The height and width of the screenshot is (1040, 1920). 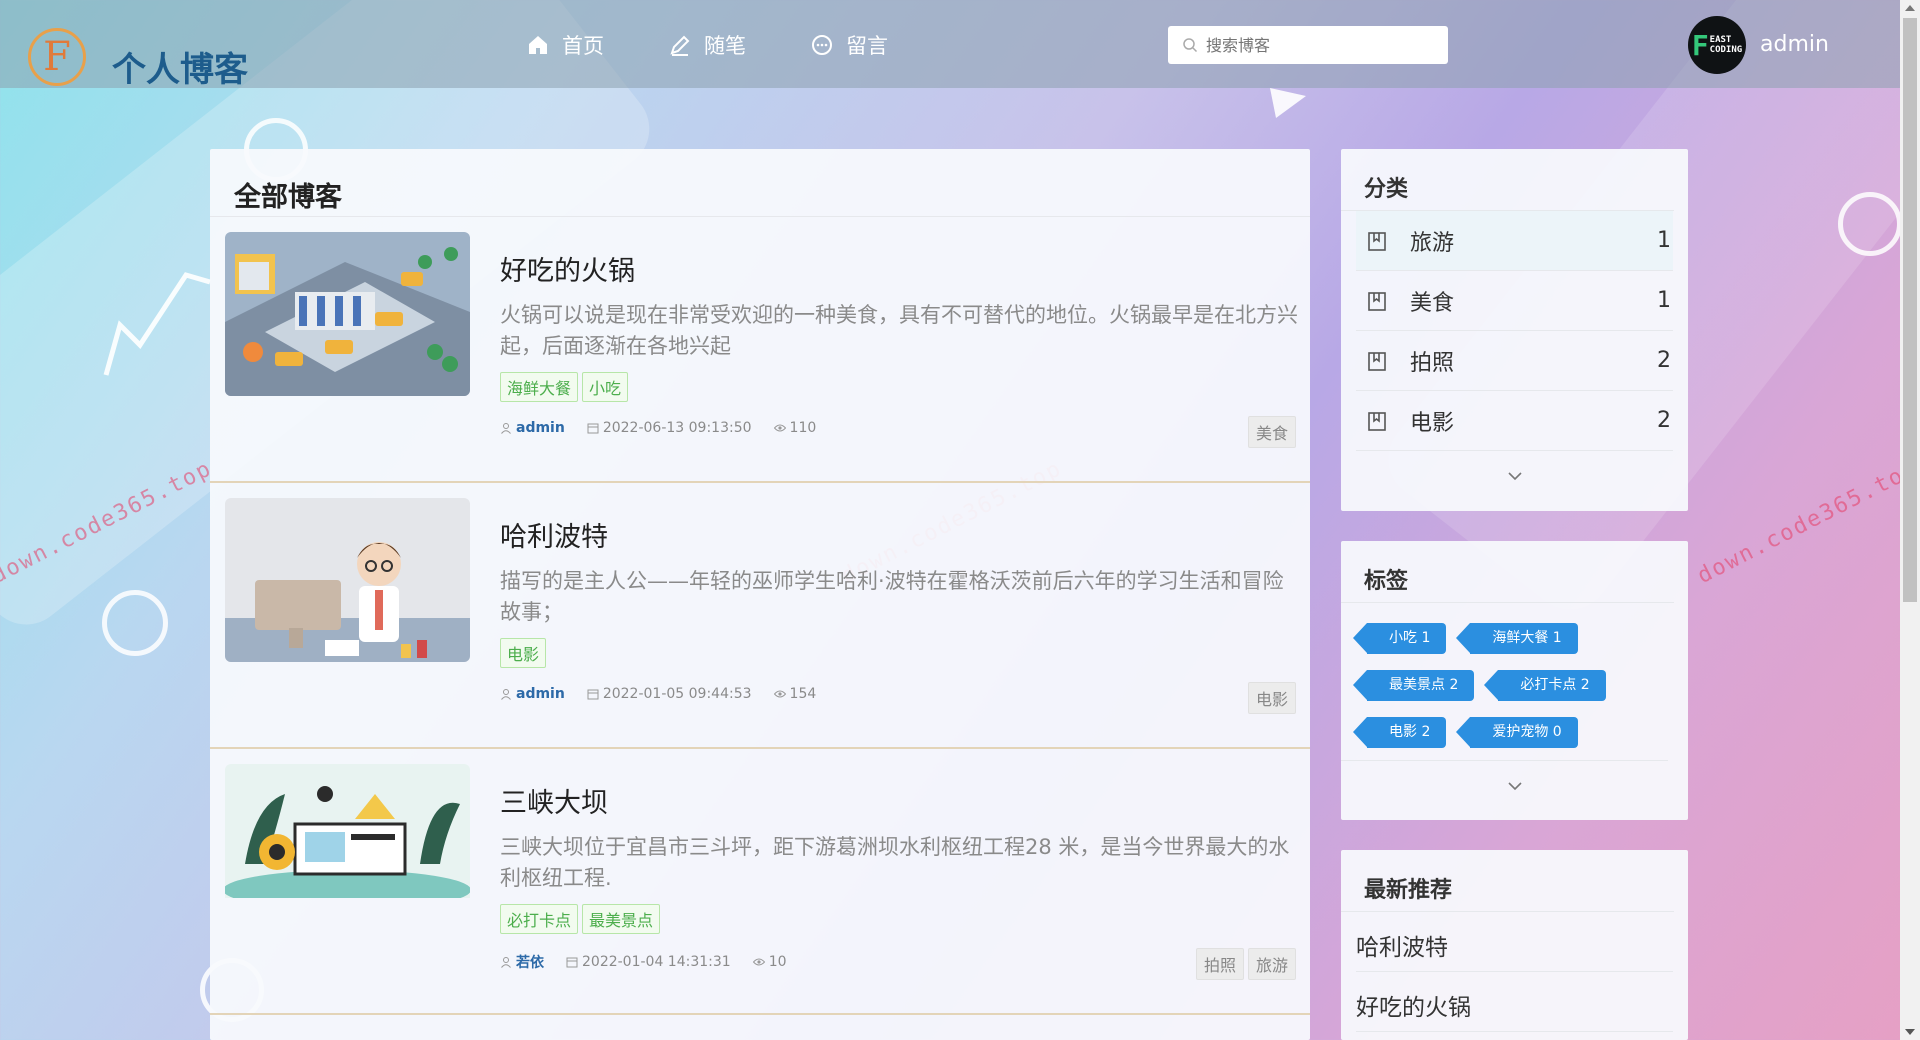 I want to click on avatar-text: EAST CODING, so click(x=1726, y=45).